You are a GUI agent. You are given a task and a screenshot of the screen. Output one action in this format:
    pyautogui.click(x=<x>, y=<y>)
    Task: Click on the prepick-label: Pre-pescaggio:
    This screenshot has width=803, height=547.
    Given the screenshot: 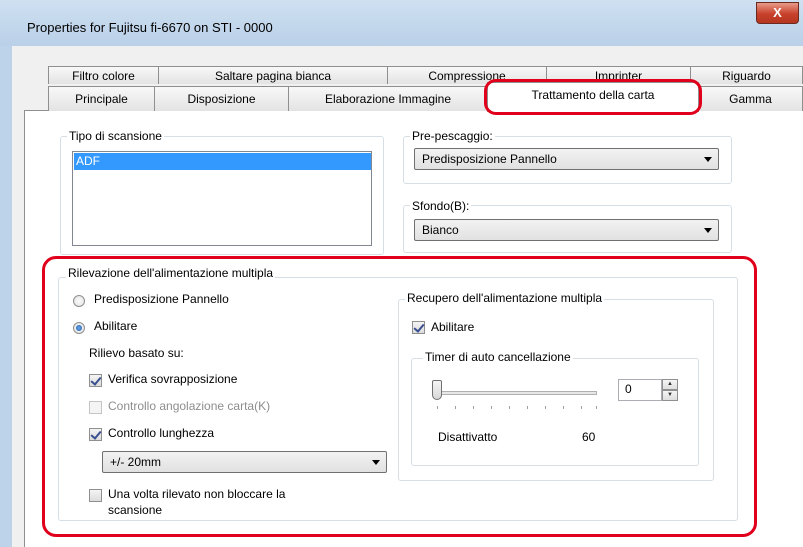 What is the action you would take?
    pyautogui.click(x=452, y=136)
    